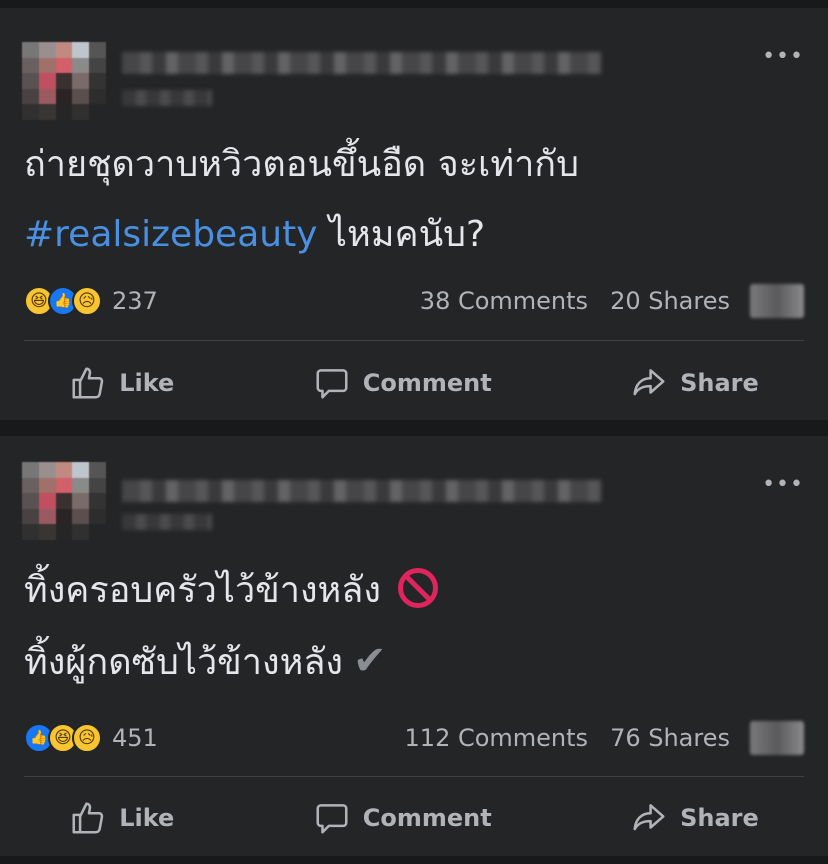 The width and height of the screenshot is (828, 864). Describe the element at coordinates (401, 234) in the screenshot. I see `post-text-line2-rest: ไหมคนับ?` at that location.